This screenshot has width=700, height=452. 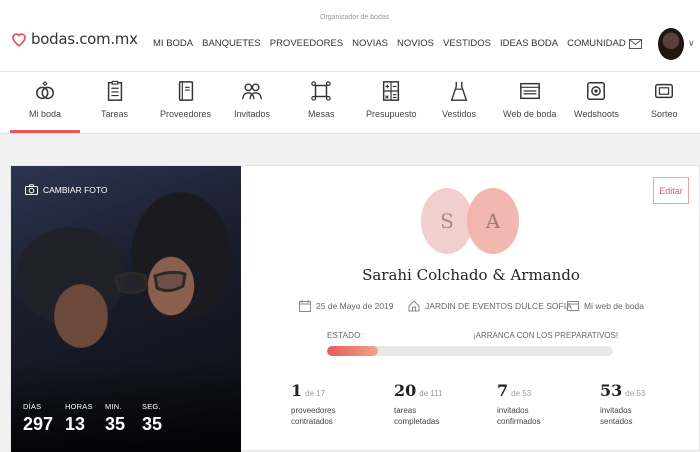 What do you see at coordinates (530, 114) in the screenshot?
I see `tool-label: Web de boda` at bounding box center [530, 114].